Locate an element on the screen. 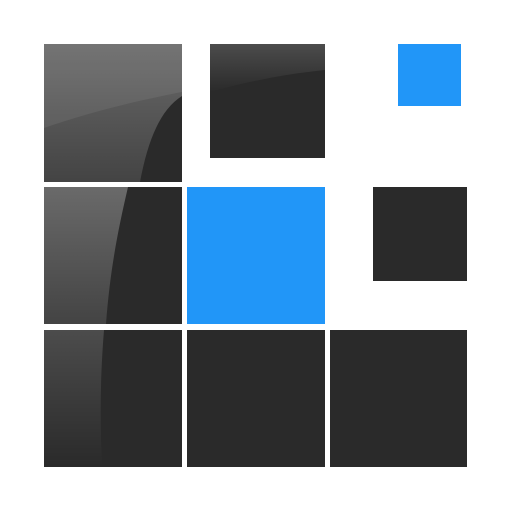 This screenshot has width=512, height=512. blue-tile-small-top-right is located at coordinates (429, 75).